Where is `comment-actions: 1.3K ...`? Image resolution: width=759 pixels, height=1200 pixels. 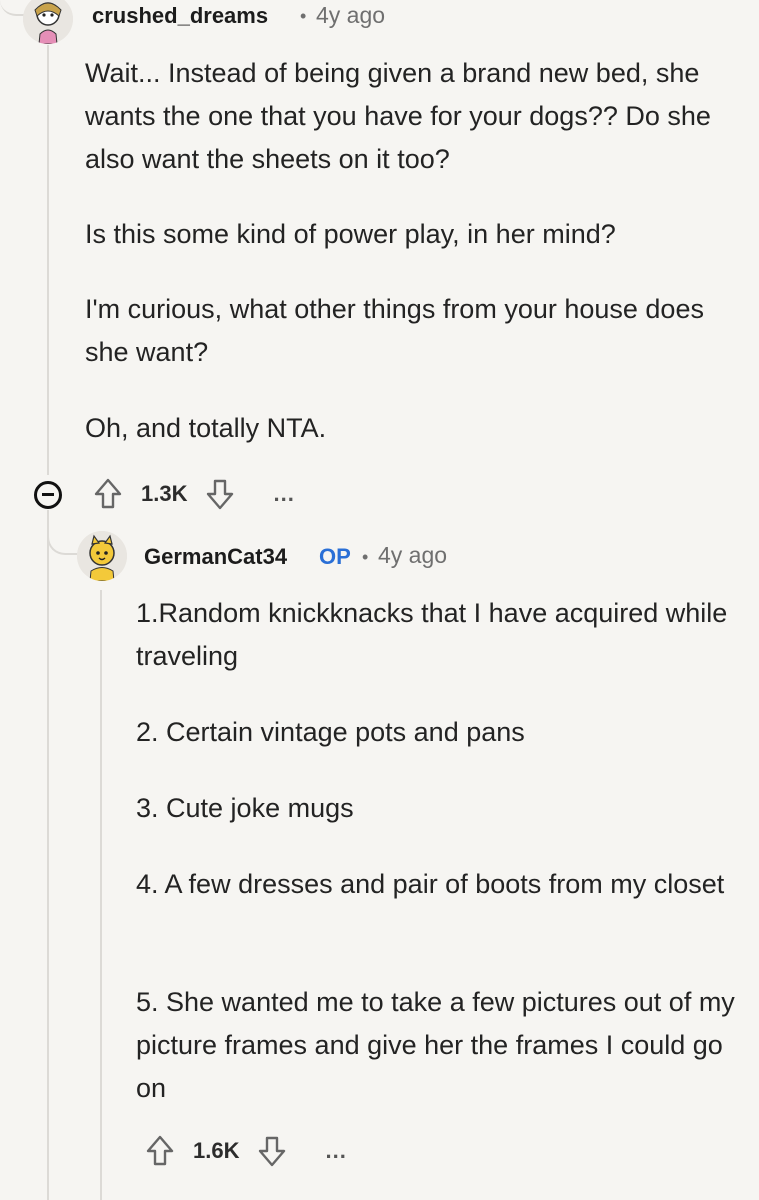
comment-actions: 1.3K ... is located at coordinates (194, 494).